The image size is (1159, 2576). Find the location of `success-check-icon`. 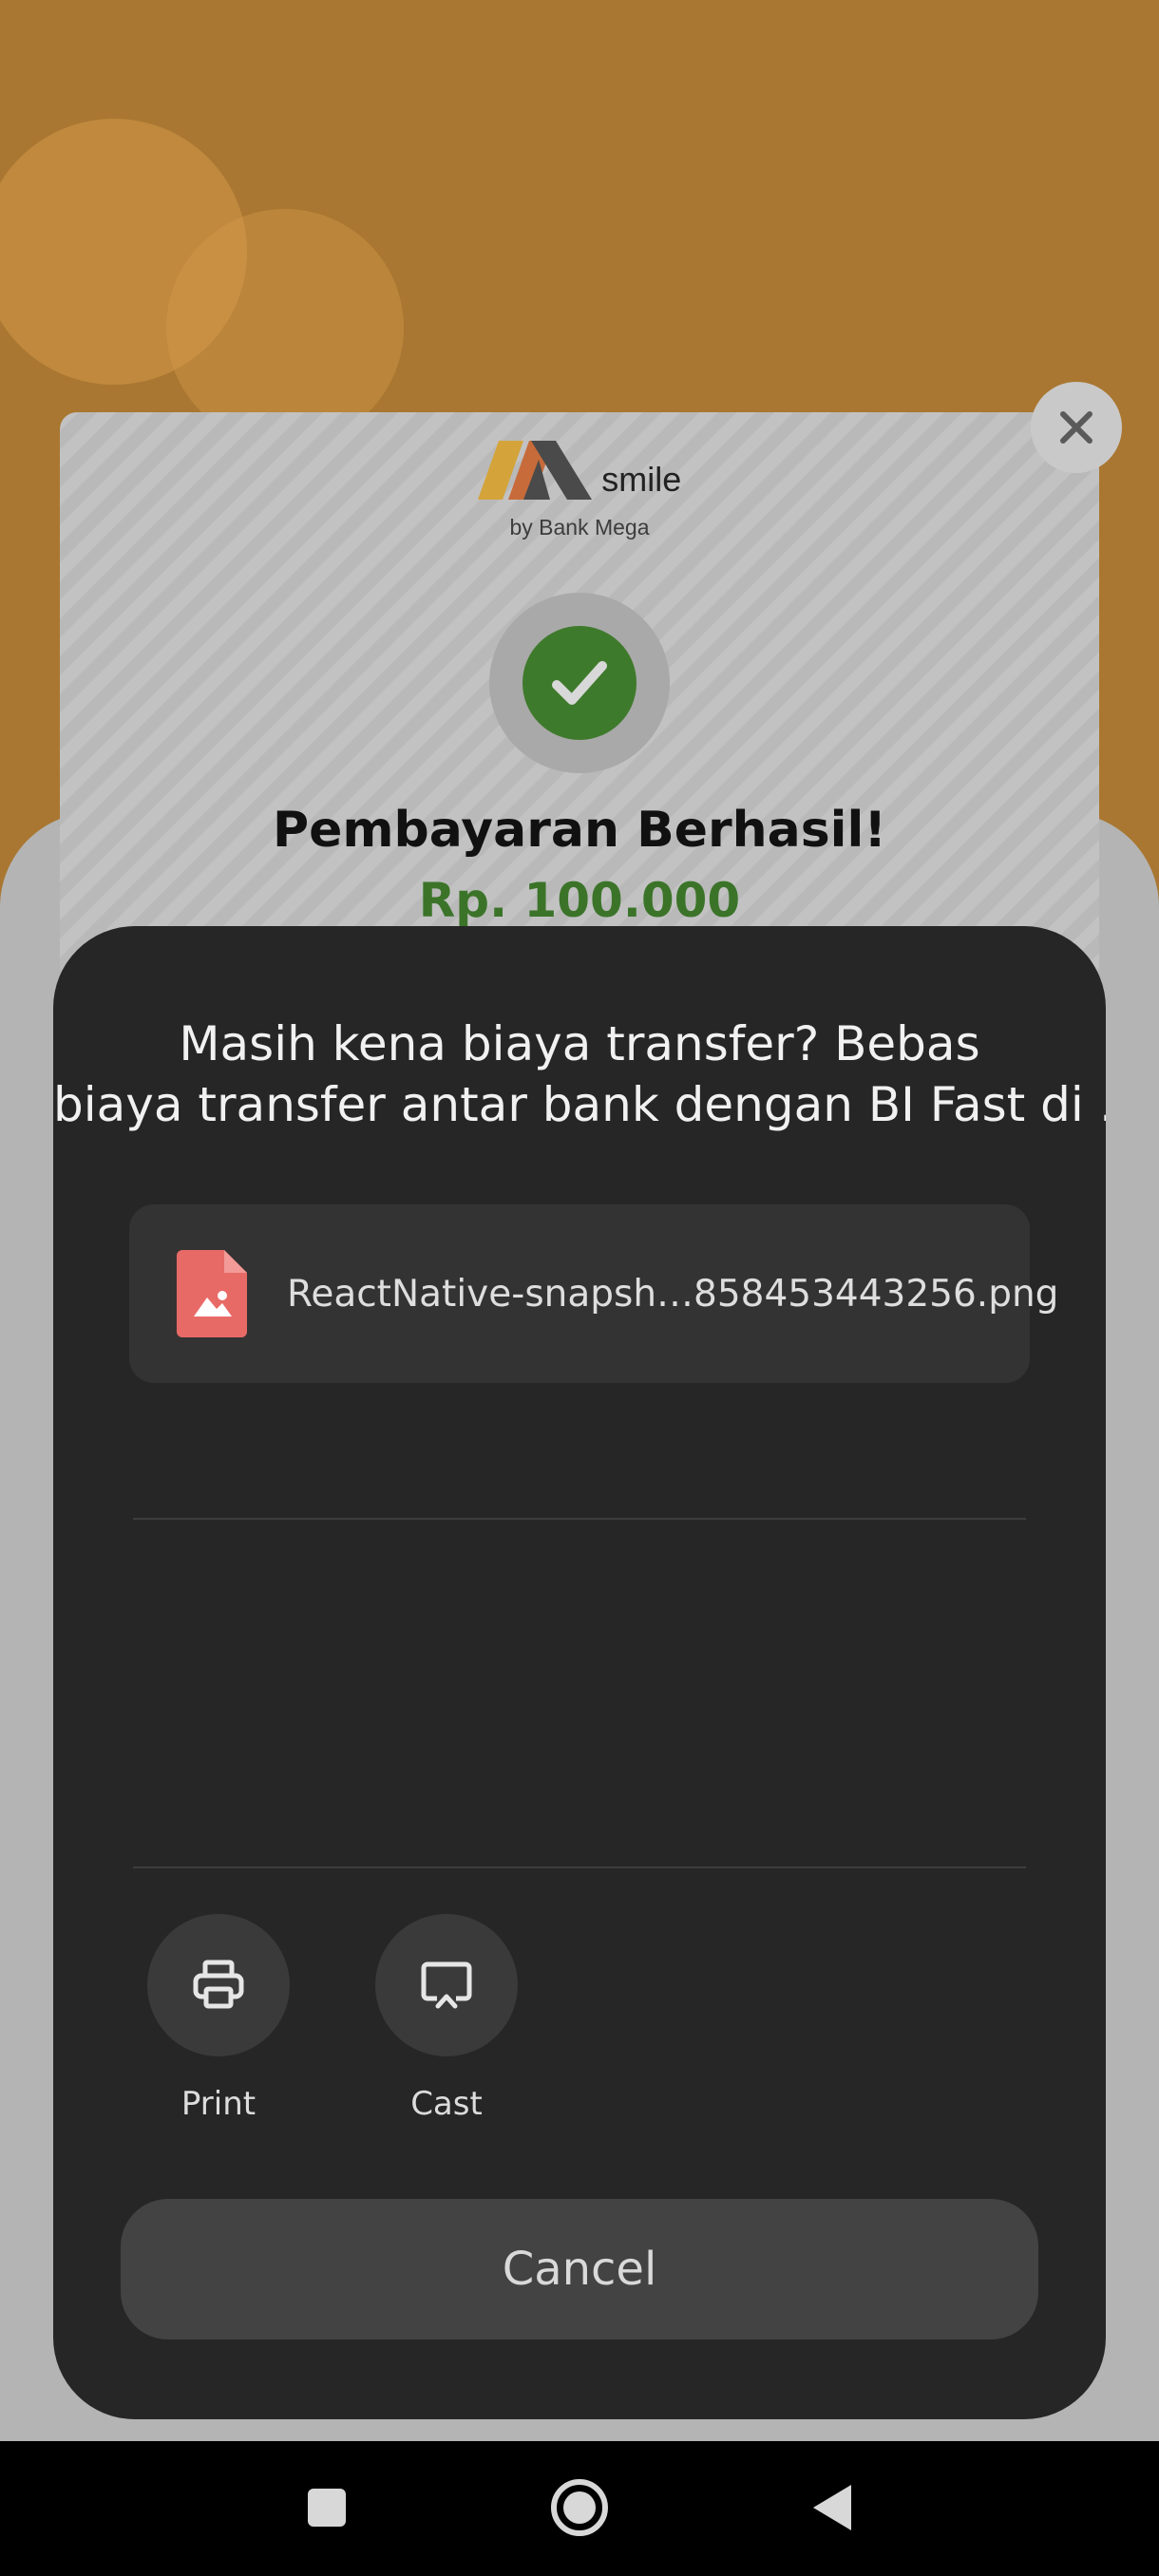

success-check-icon is located at coordinates (579, 683).